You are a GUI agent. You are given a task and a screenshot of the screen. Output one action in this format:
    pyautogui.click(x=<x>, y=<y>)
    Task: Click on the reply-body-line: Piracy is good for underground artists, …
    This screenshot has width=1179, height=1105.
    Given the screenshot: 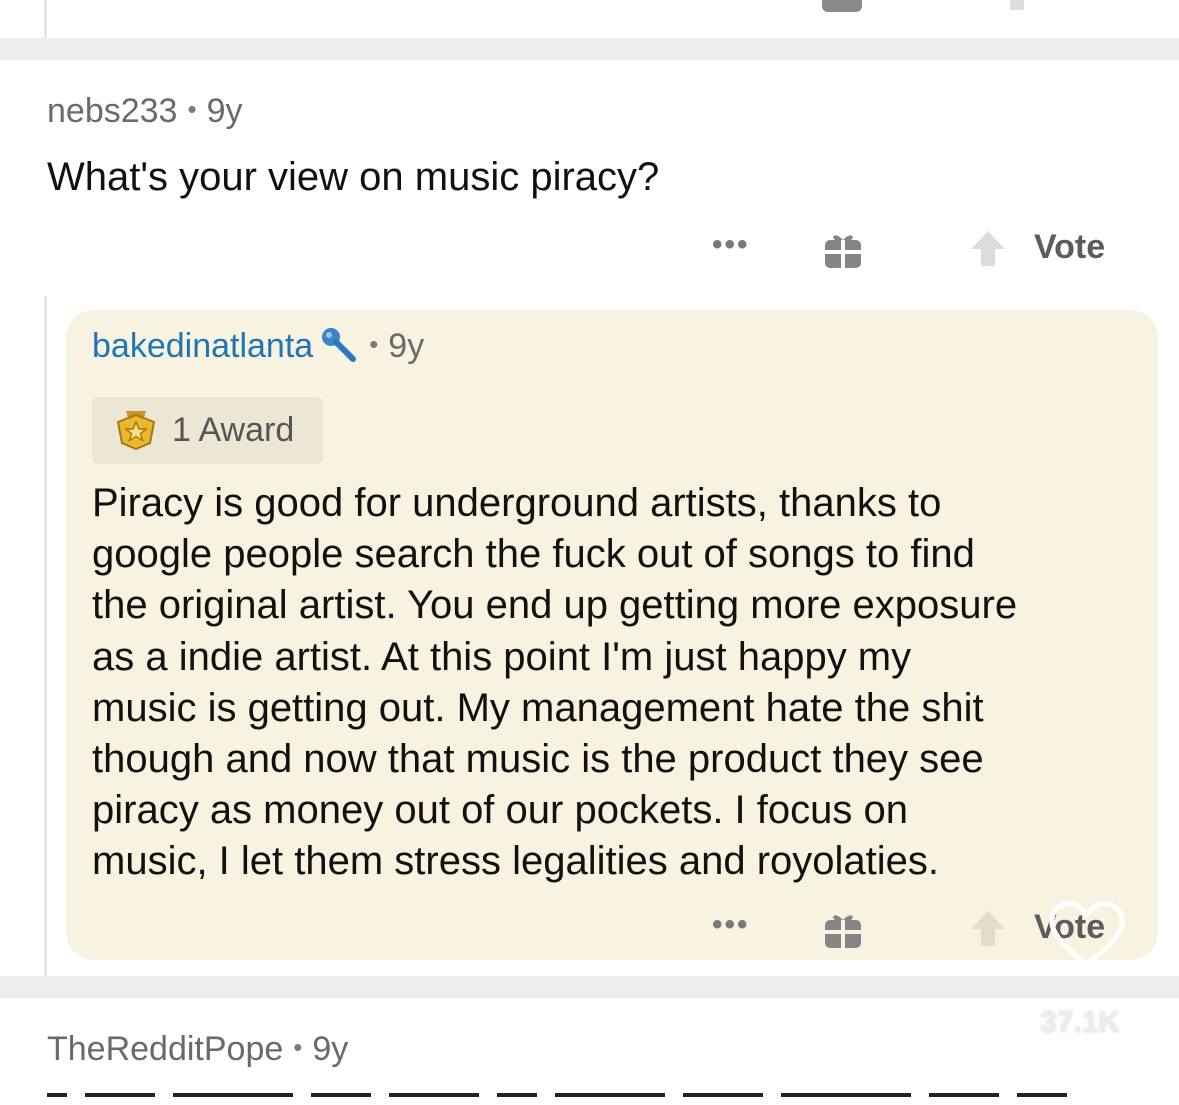 What is the action you would take?
    pyautogui.click(x=517, y=503)
    